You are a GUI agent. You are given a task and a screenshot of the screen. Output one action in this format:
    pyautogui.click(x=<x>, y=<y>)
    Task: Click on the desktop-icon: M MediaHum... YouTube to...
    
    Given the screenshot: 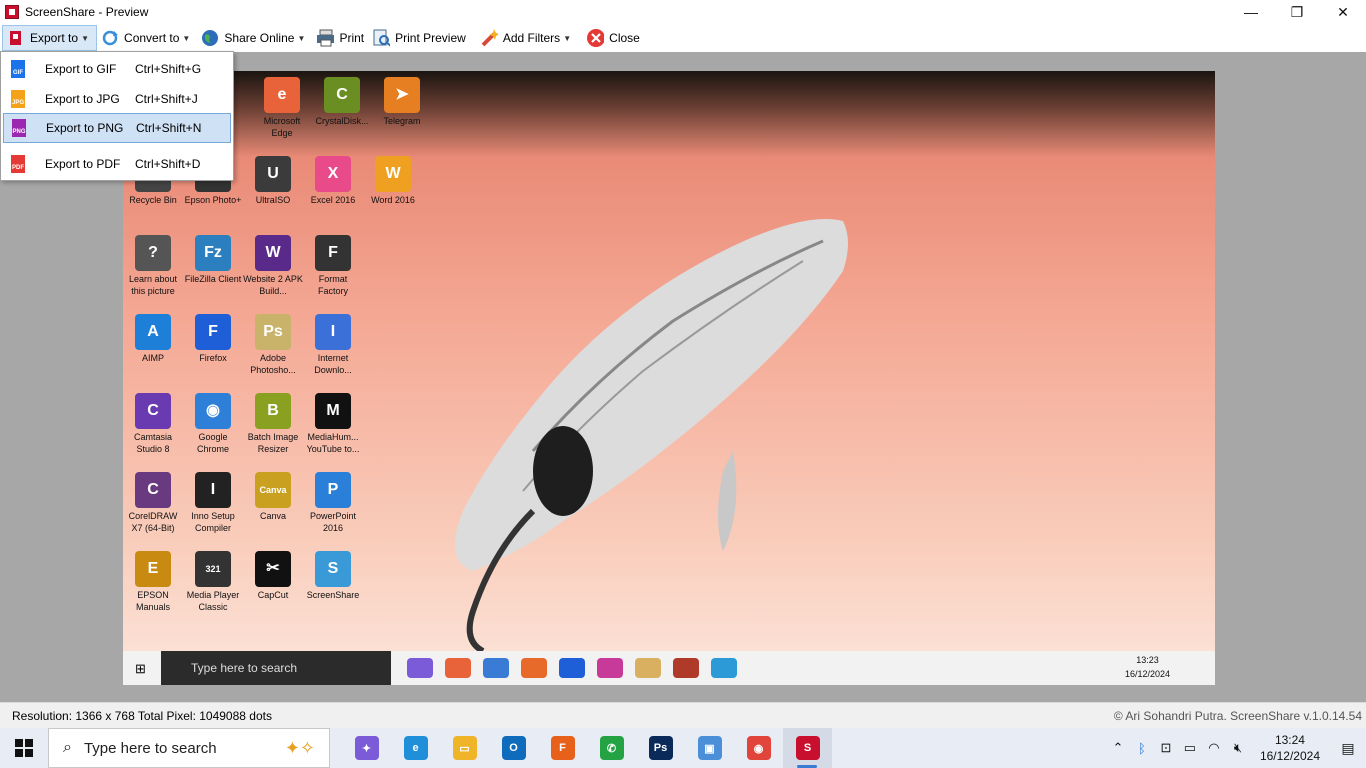 What is the action you would take?
    pyautogui.click(x=333, y=424)
    